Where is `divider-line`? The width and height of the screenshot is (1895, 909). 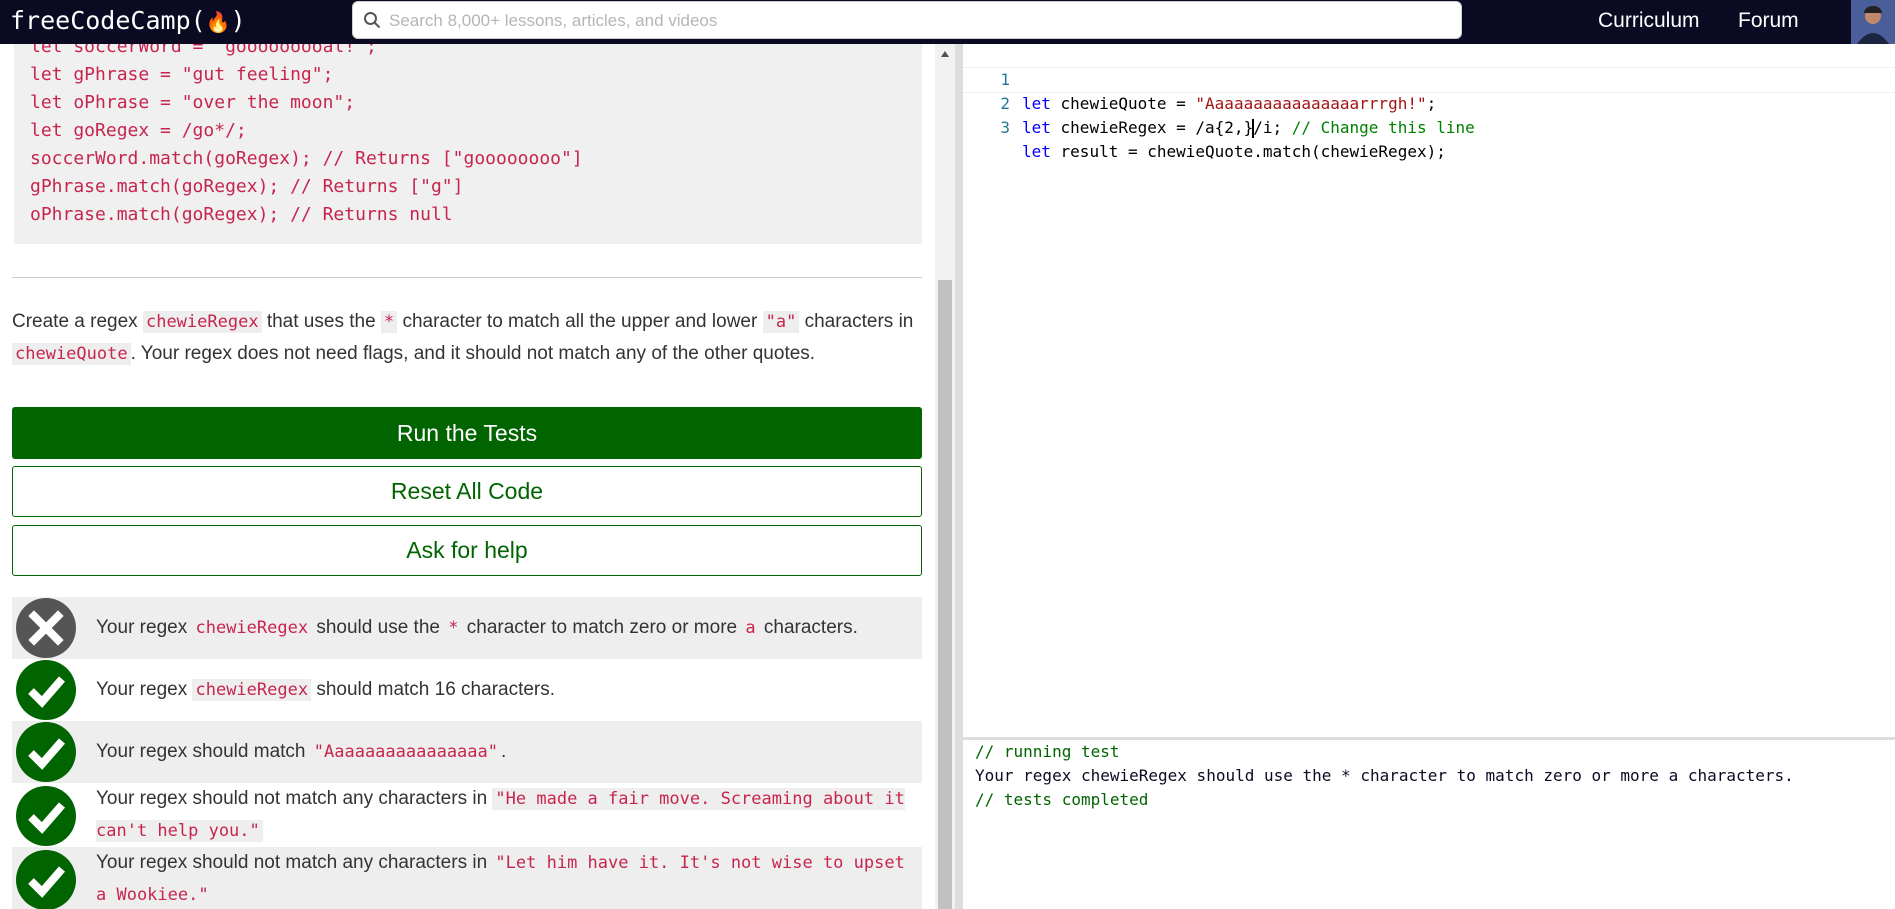 divider-line is located at coordinates (467, 277).